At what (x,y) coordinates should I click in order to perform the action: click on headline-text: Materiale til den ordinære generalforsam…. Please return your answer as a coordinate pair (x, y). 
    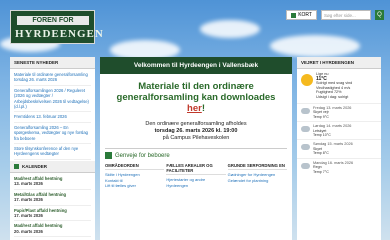
    Looking at the image, I should click on (196, 92).